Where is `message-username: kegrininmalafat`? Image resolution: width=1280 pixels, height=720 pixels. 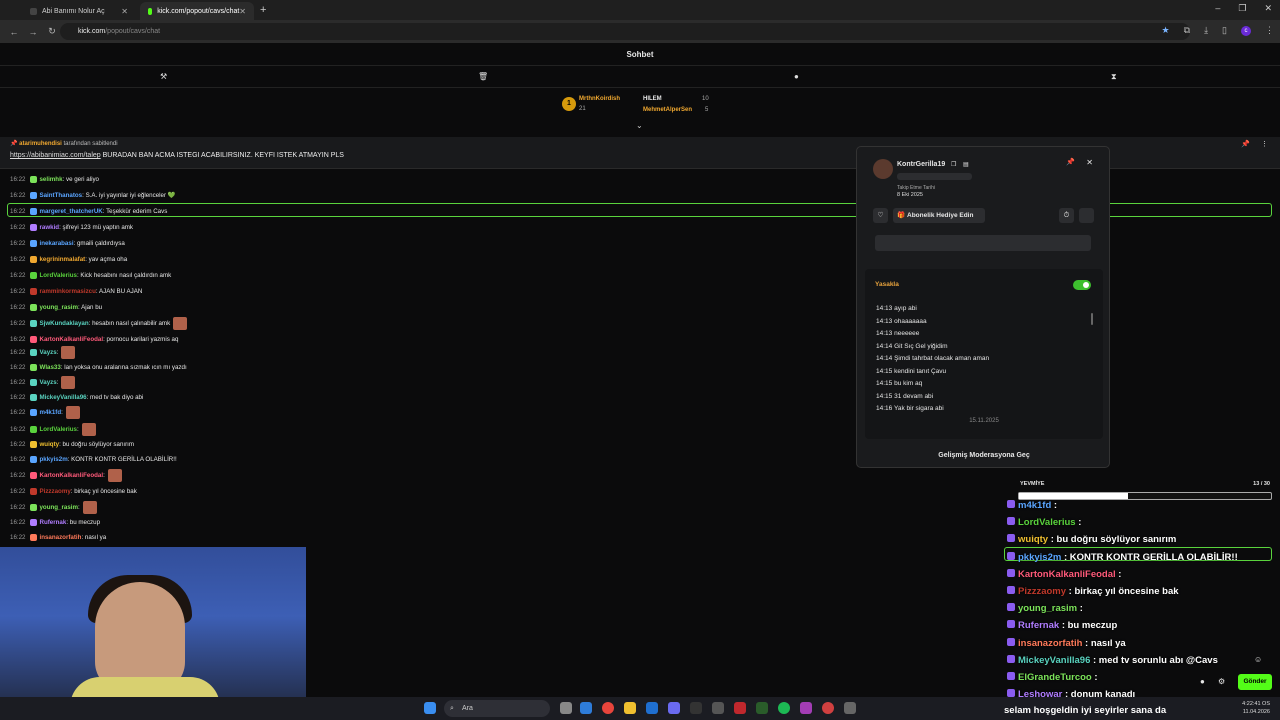 message-username: kegrininmalafat is located at coordinates (62, 259).